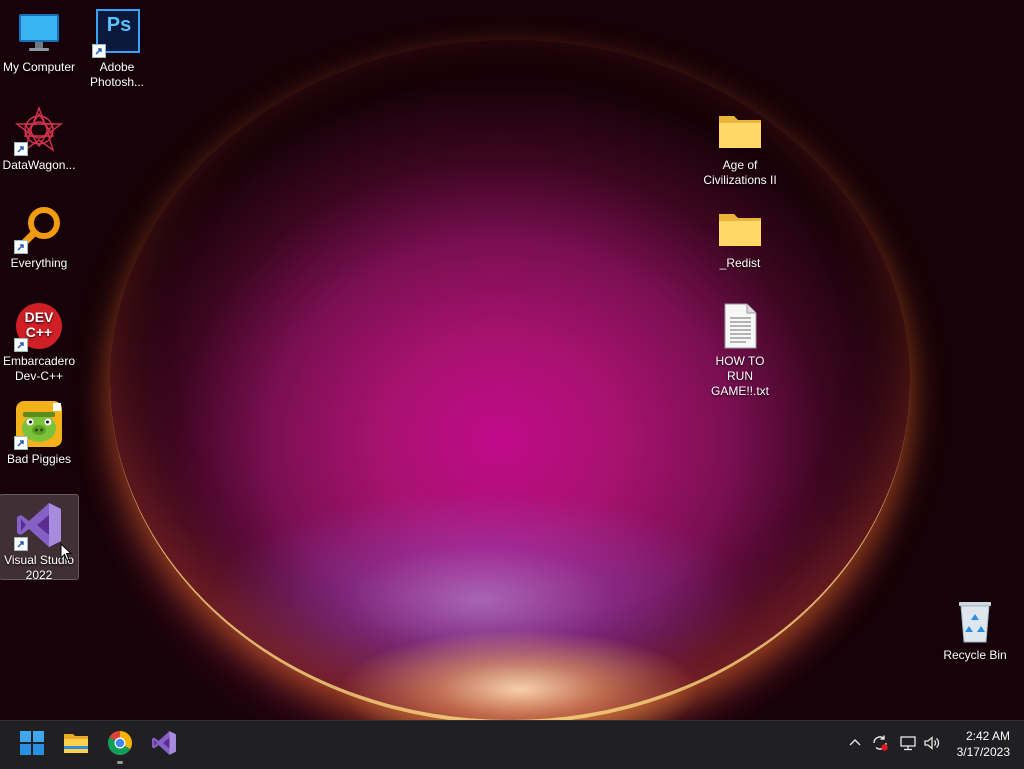 Image resolution: width=1024 pixels, height=769 pixels. I want to click on desktop-icon-label: My Computer, so click(39, 67).